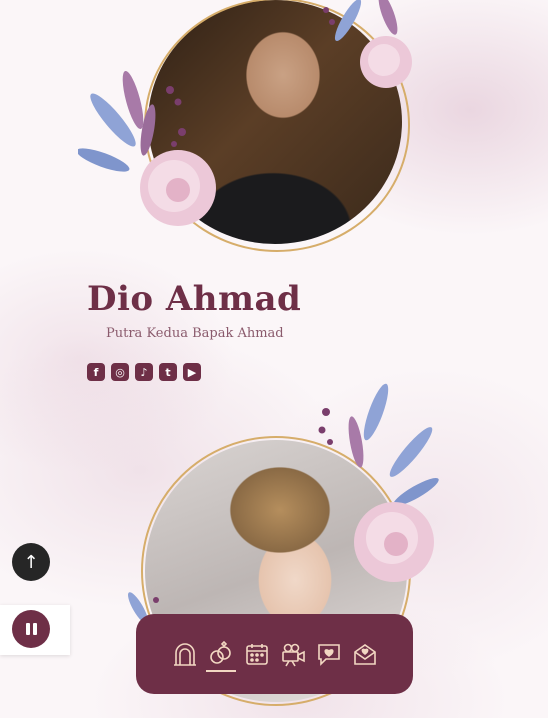 Image resolution: width=548 pixels, height=718 pixels. I want to click on nav-rings, so click(220, 654).